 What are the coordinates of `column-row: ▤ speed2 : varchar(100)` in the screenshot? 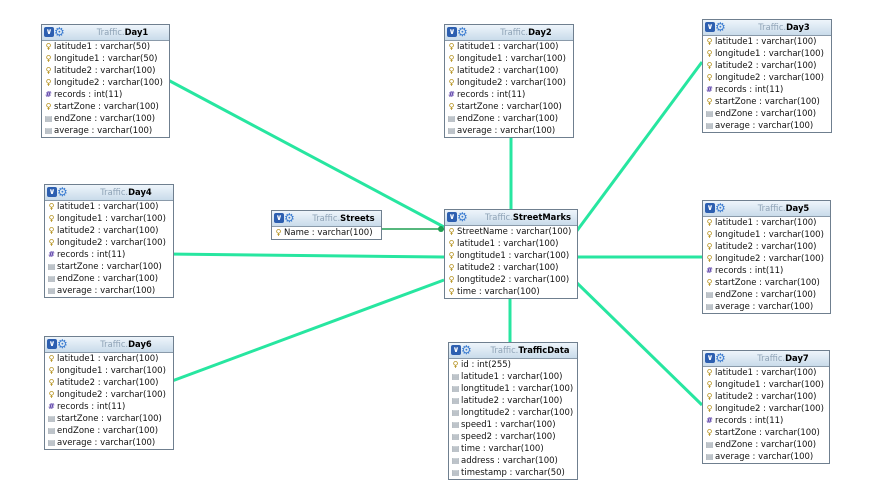 It's located at (513, 437).